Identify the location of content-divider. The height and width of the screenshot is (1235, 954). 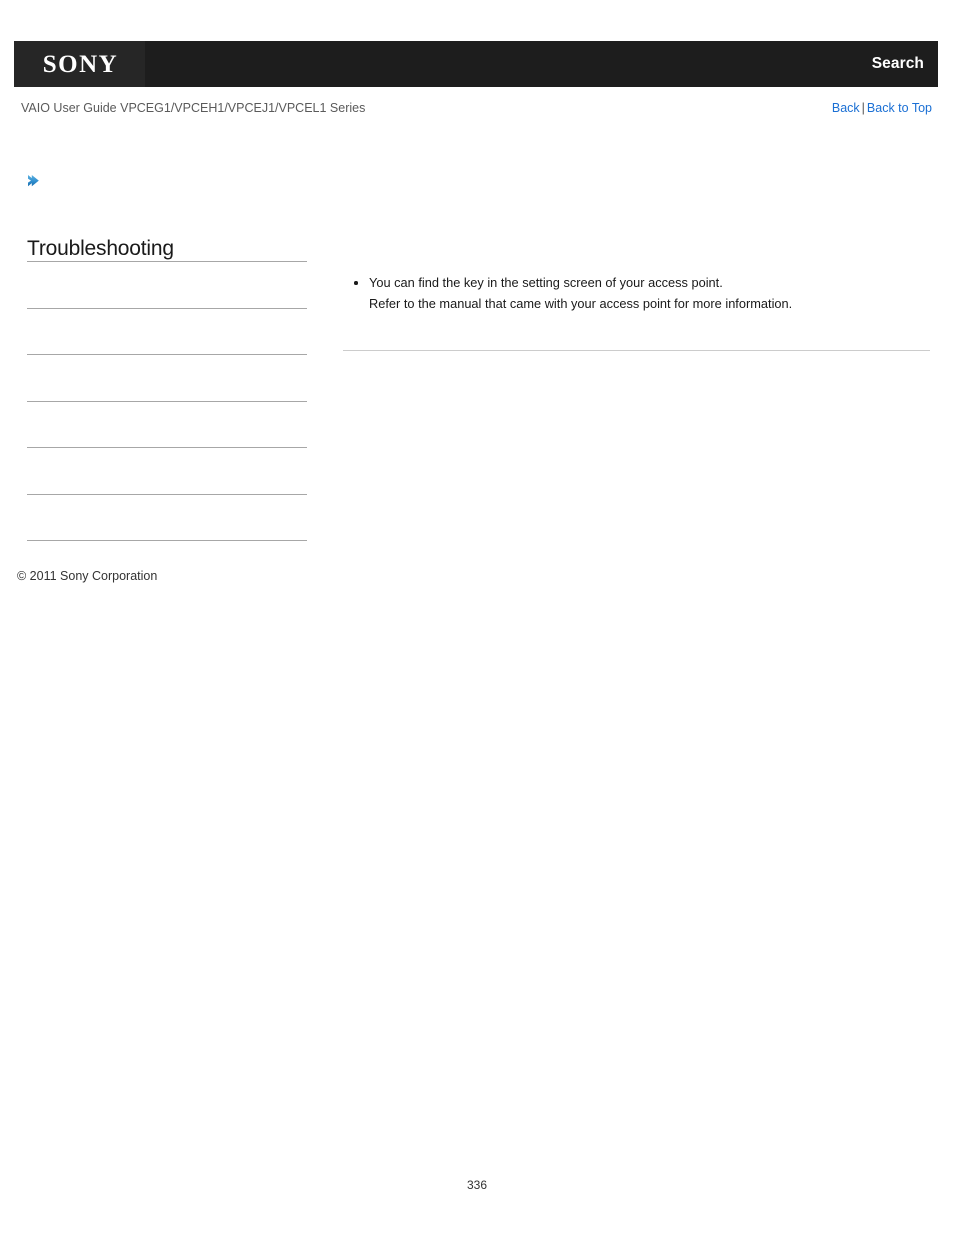
(636, 350).